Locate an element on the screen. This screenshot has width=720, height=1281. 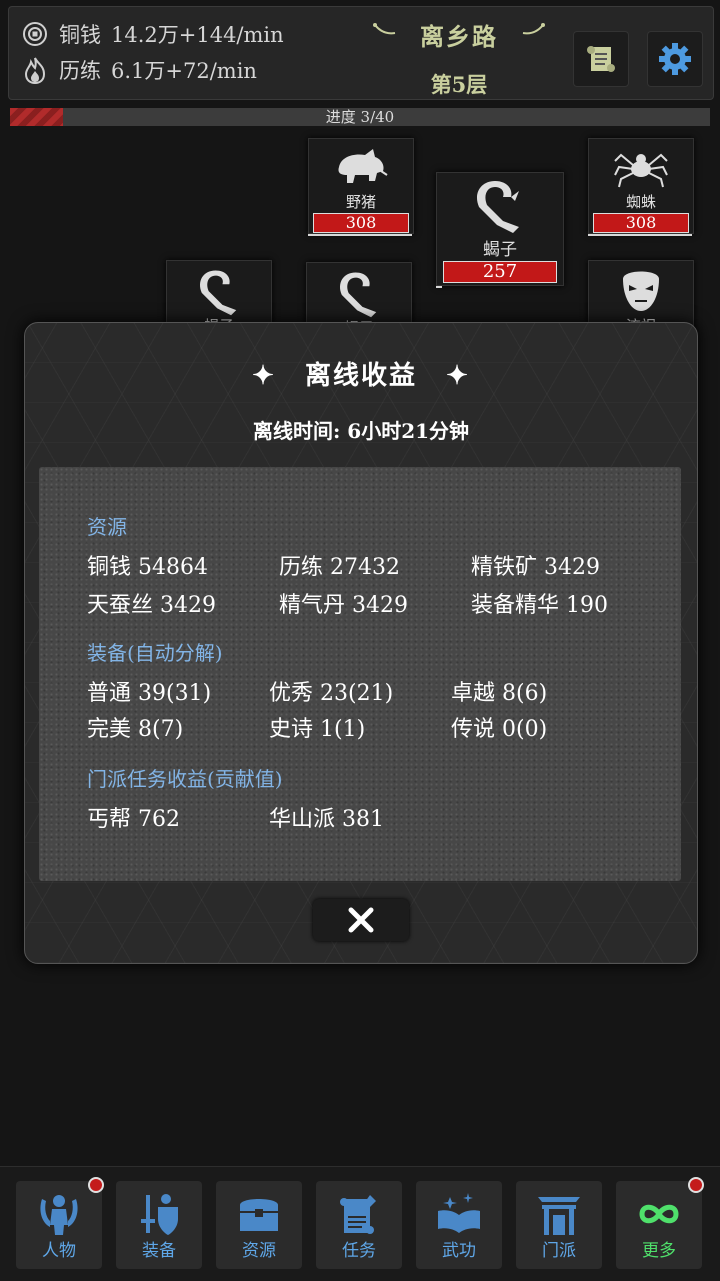
enemy-card-selected: 蝎子 257 is located at coordinates (500, 229).